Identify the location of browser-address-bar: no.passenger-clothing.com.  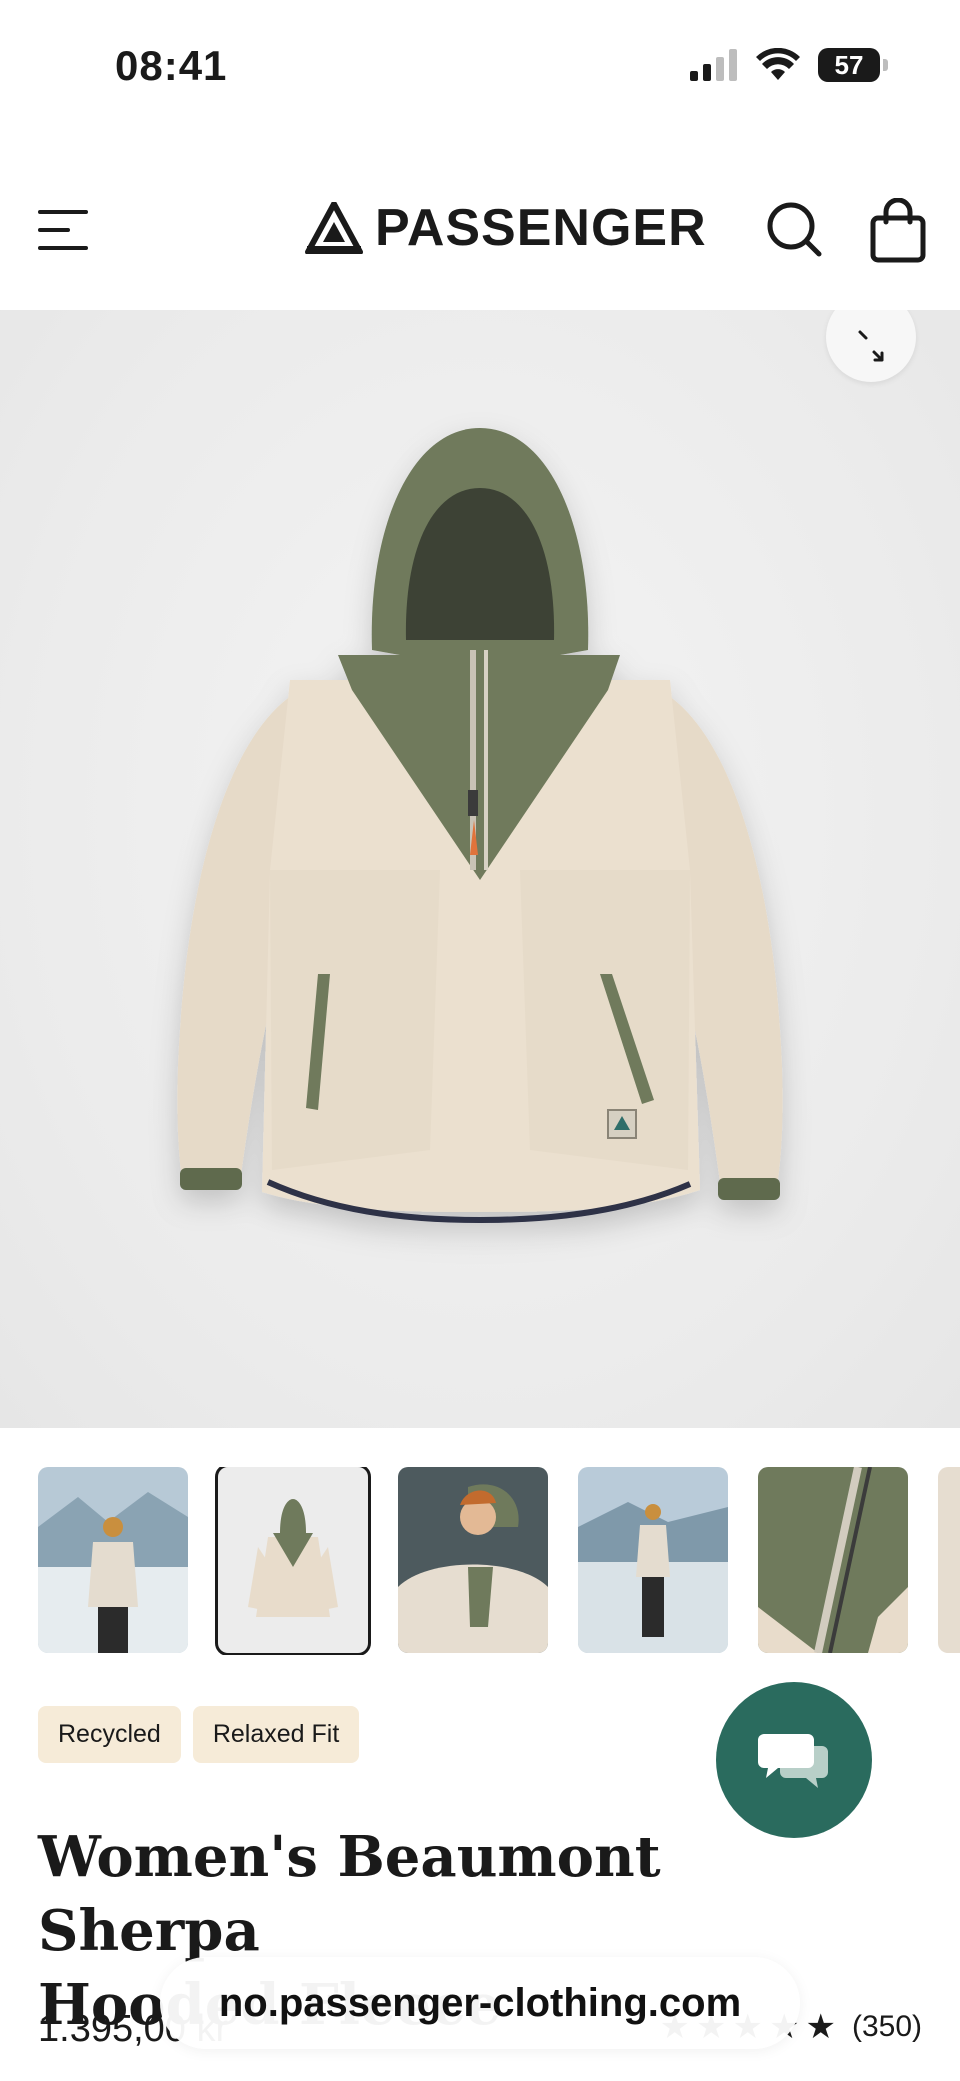
(480, 2003).